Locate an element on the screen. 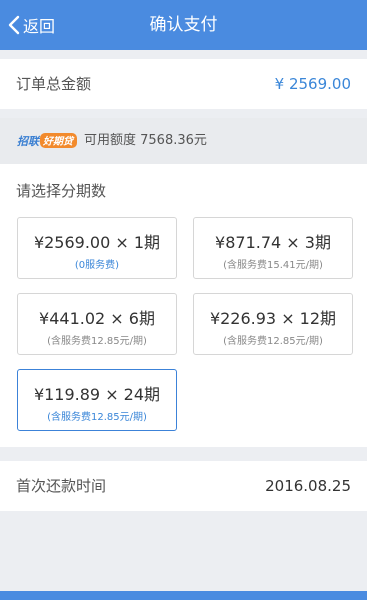  order-total-label: 订单总金额 is located at coordinates (54, 84).